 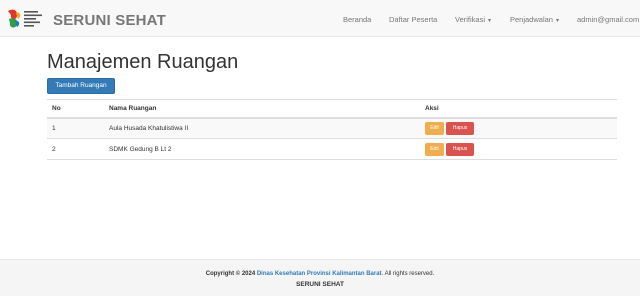 What do you see at coordinates (27, 19) in the screenshot?
I see `seruni-logo-icon` at bounding box center [27, 19].